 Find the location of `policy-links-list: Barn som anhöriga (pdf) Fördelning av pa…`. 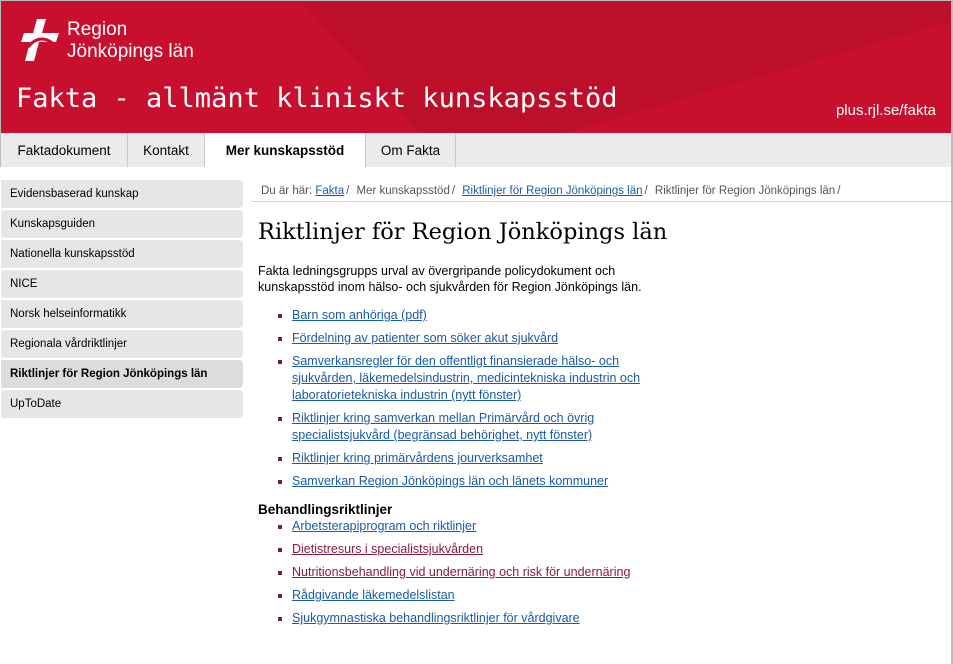

policy-links-list: Barn som anhöriga (pdf) Fördelning av pa… is located at coordinates (468, 398).